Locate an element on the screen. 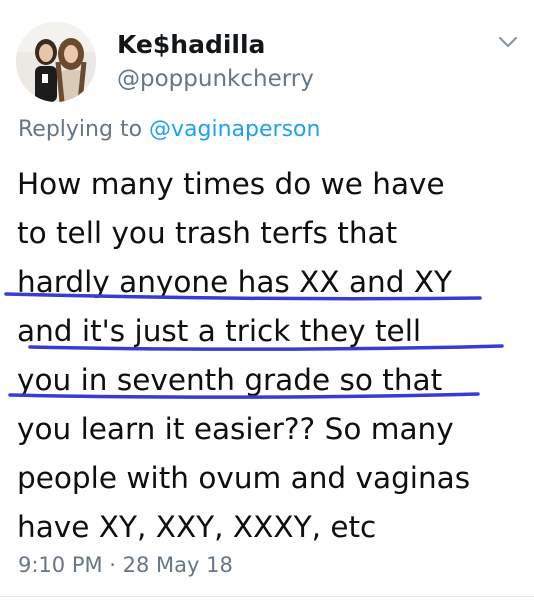 The height and width of the screenshot is (600, 534). reply-mention-link: @vaginaperson is located at coordinates (234, 129).